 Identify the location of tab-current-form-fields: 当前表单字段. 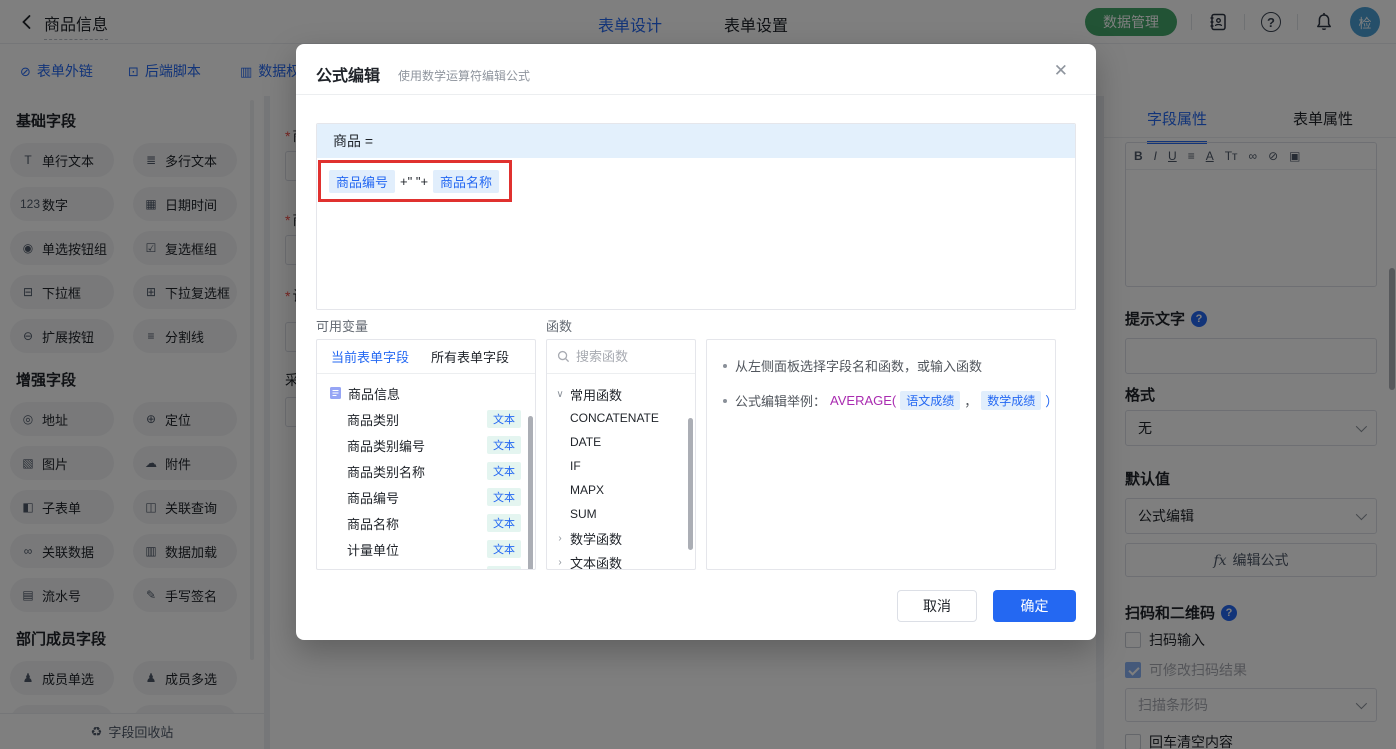
(370, 356).